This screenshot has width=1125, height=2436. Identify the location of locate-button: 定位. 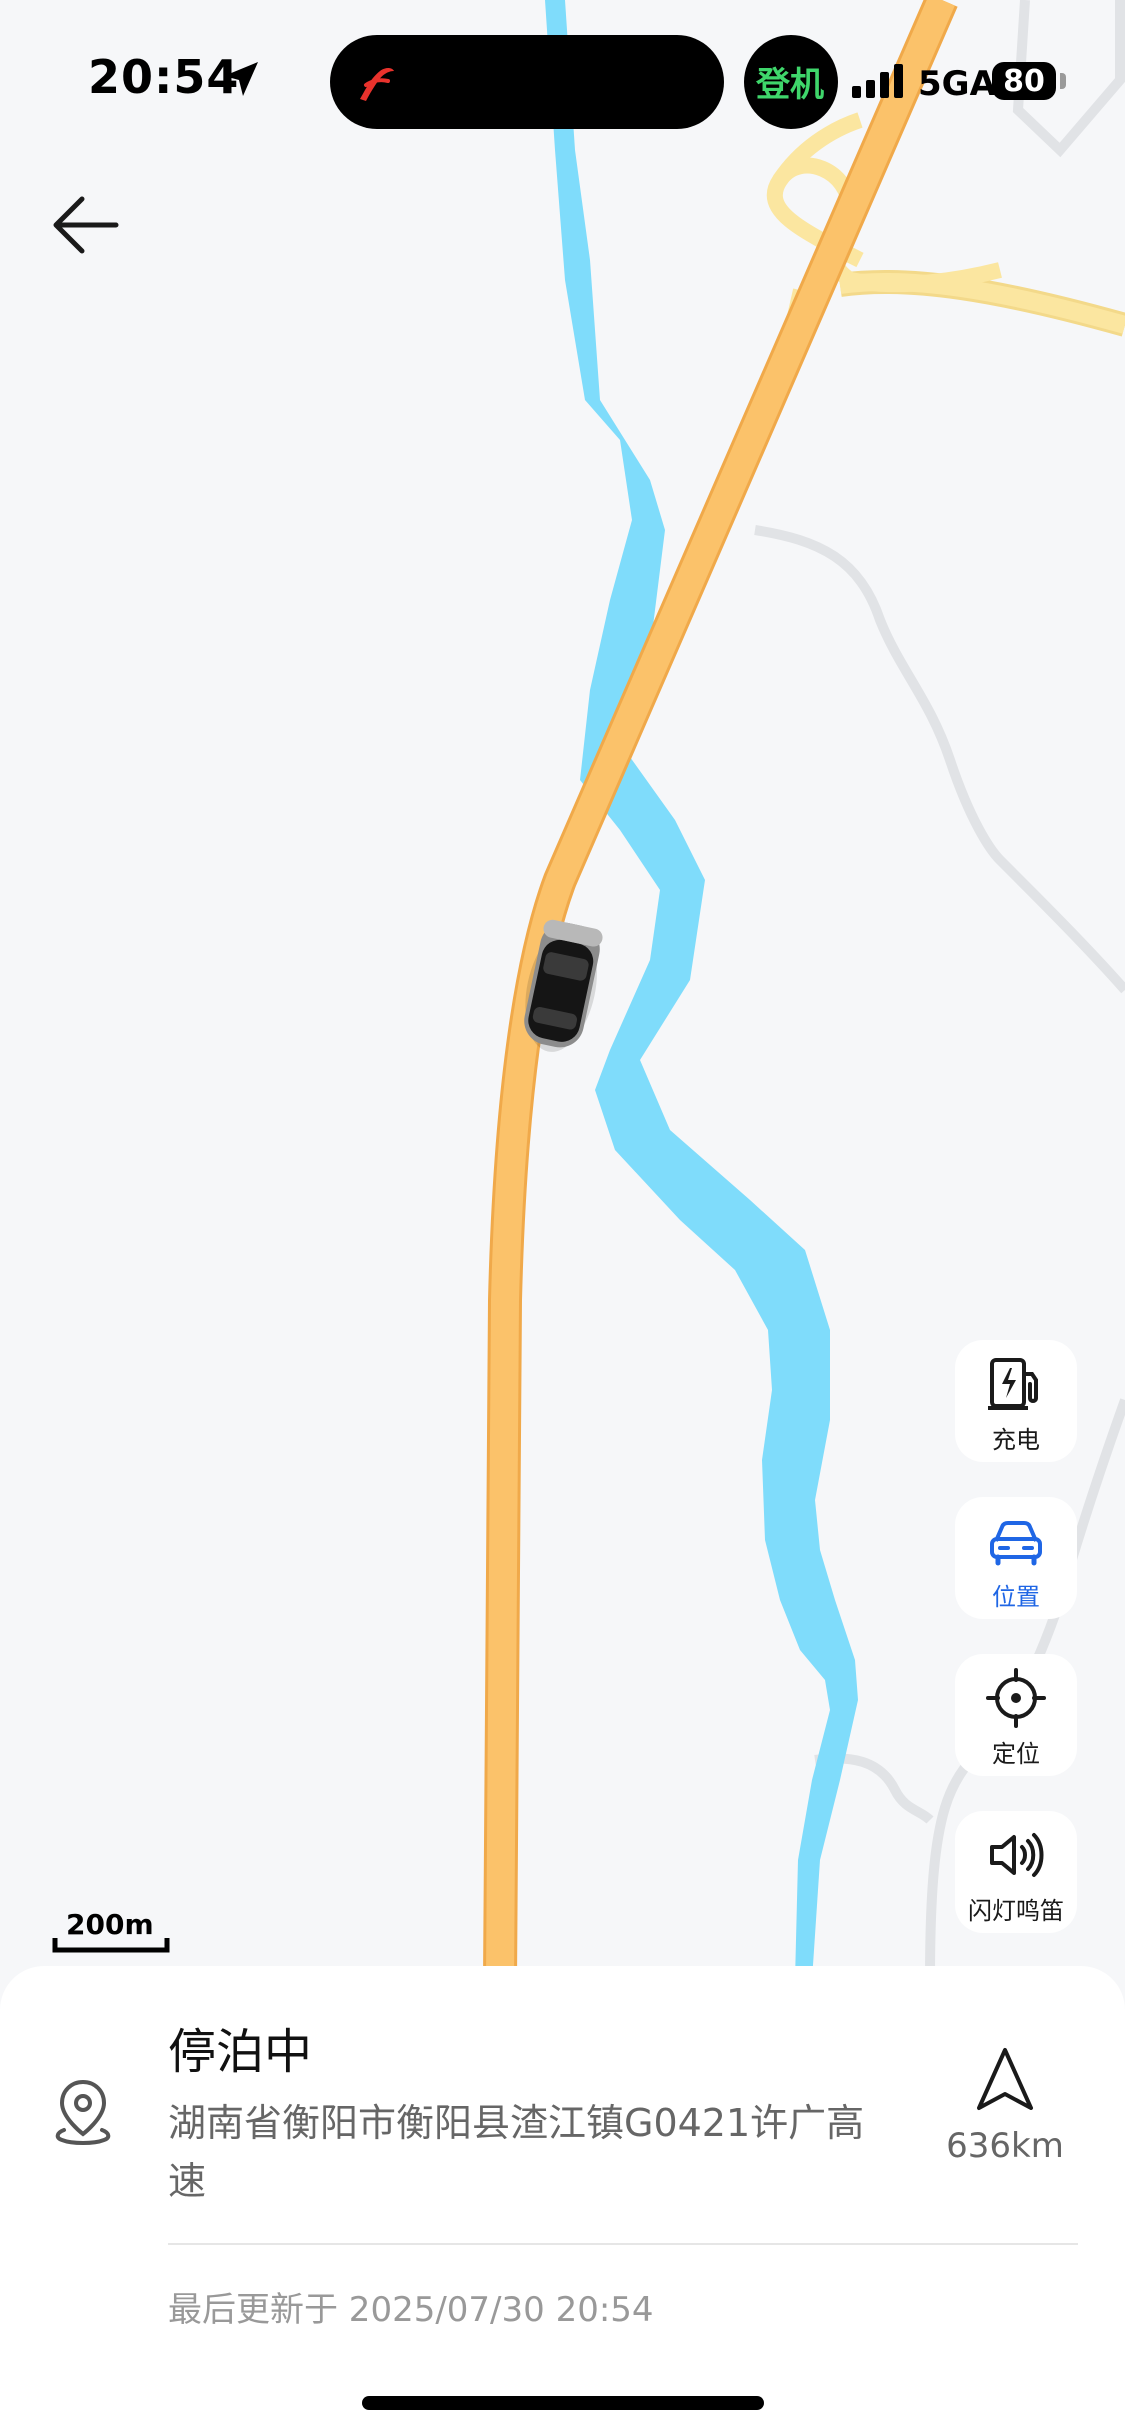
(1016, 1715).